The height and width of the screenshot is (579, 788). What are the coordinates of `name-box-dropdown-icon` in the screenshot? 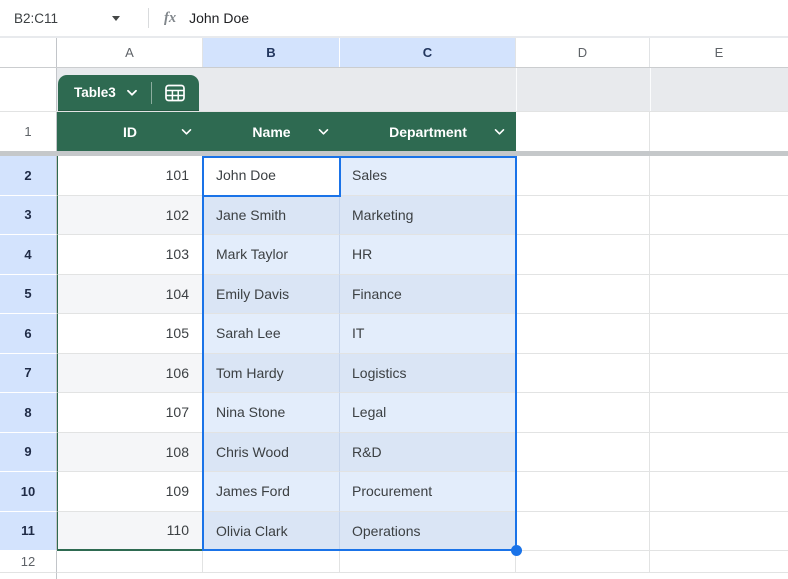 It's located at (116, 18).